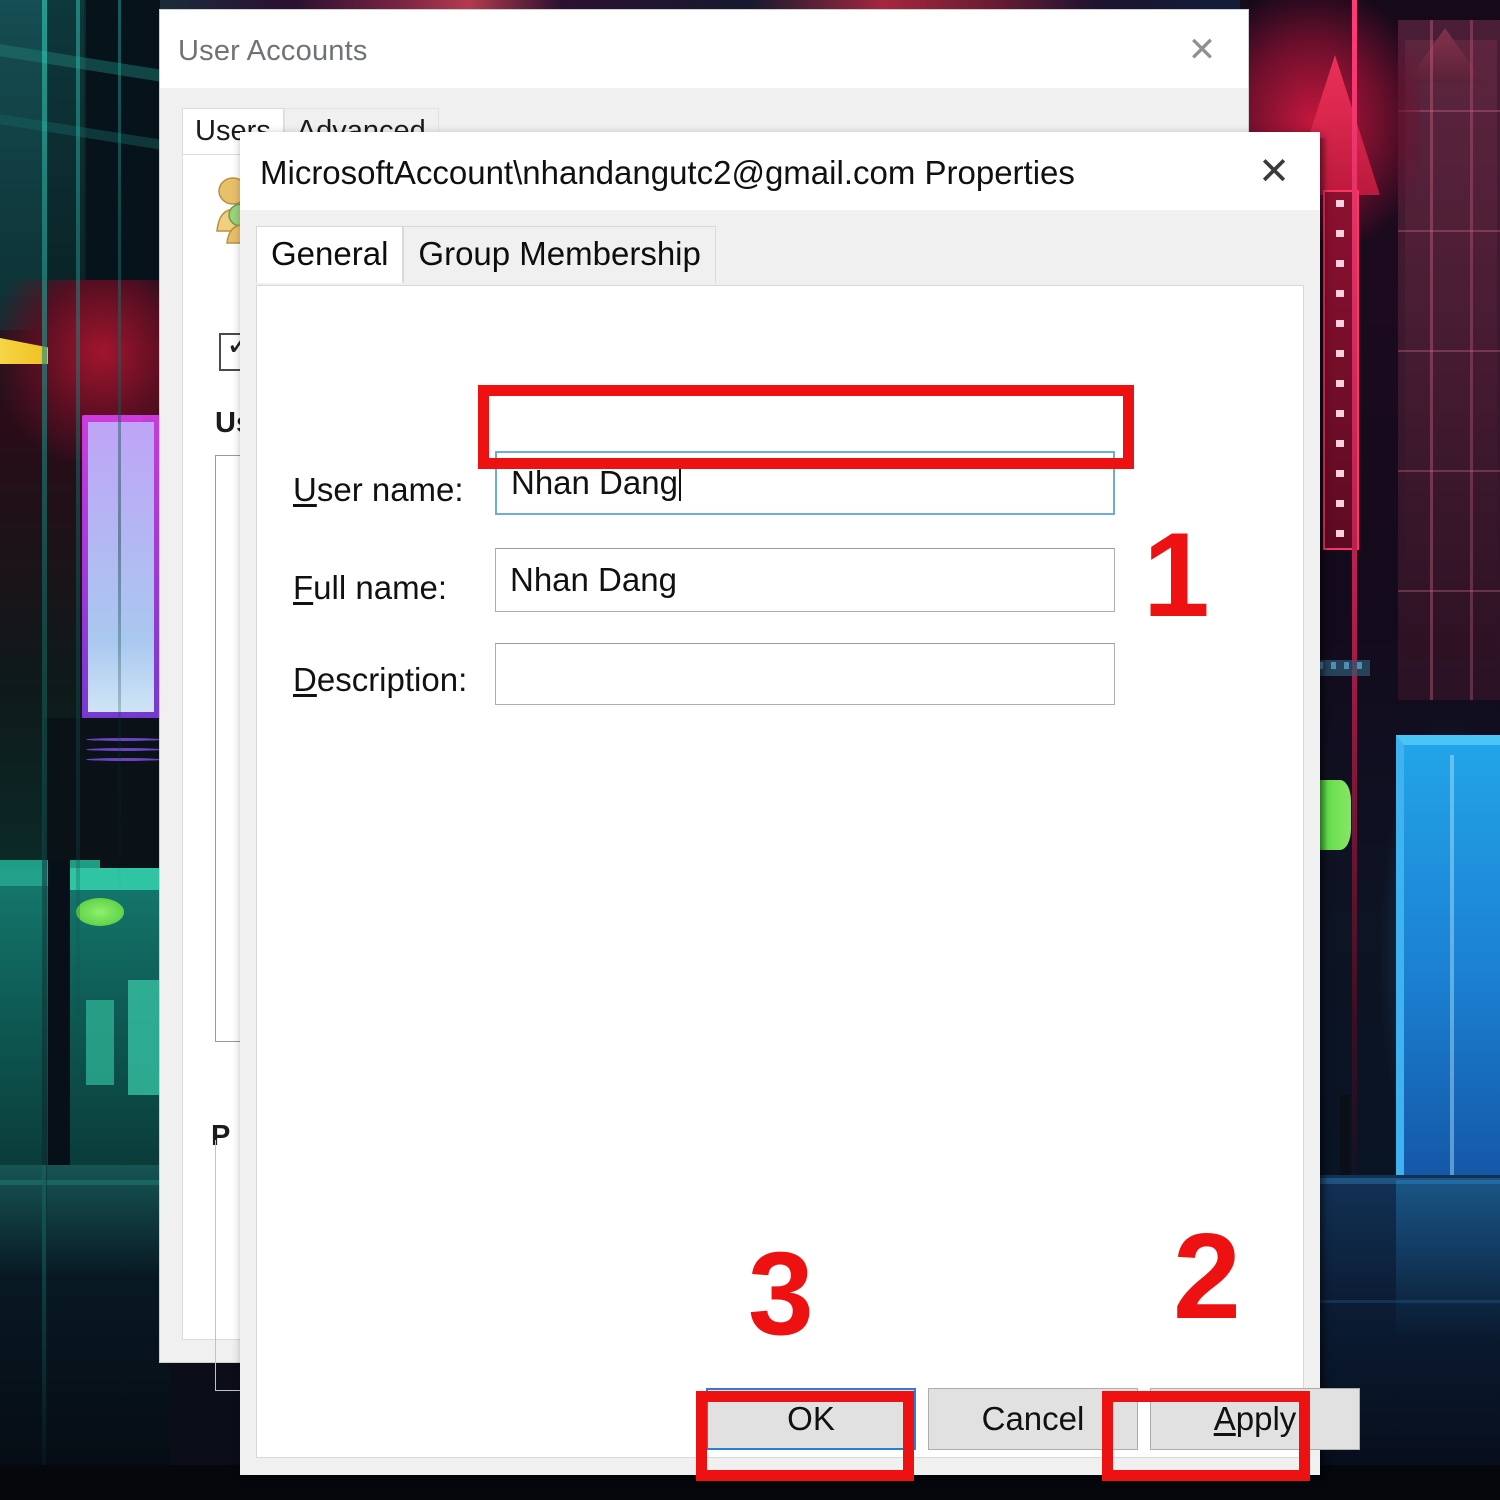  What do you see at coordinates (704, 49) in the screenshot?
I see `user-accounts-titlebar: User Accounts ✕` at bounding box center [704, 49].